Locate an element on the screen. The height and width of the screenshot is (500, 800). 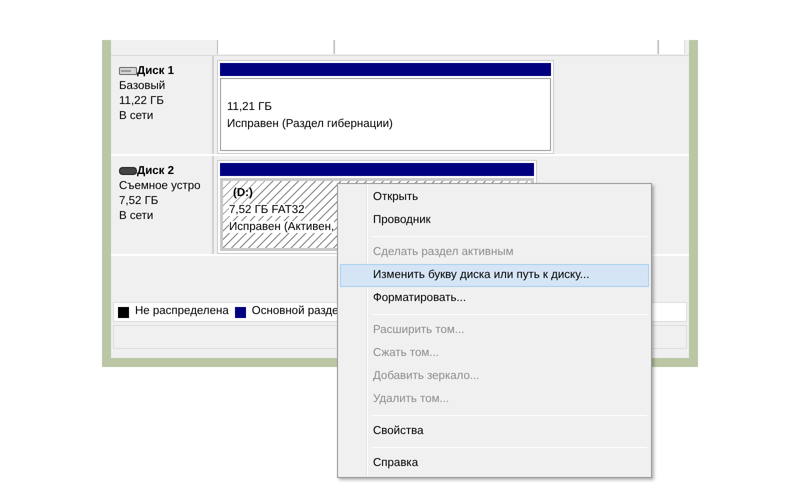
partition-text: Исправен (Раздел гибернации) is located at coordinates (310, 124).